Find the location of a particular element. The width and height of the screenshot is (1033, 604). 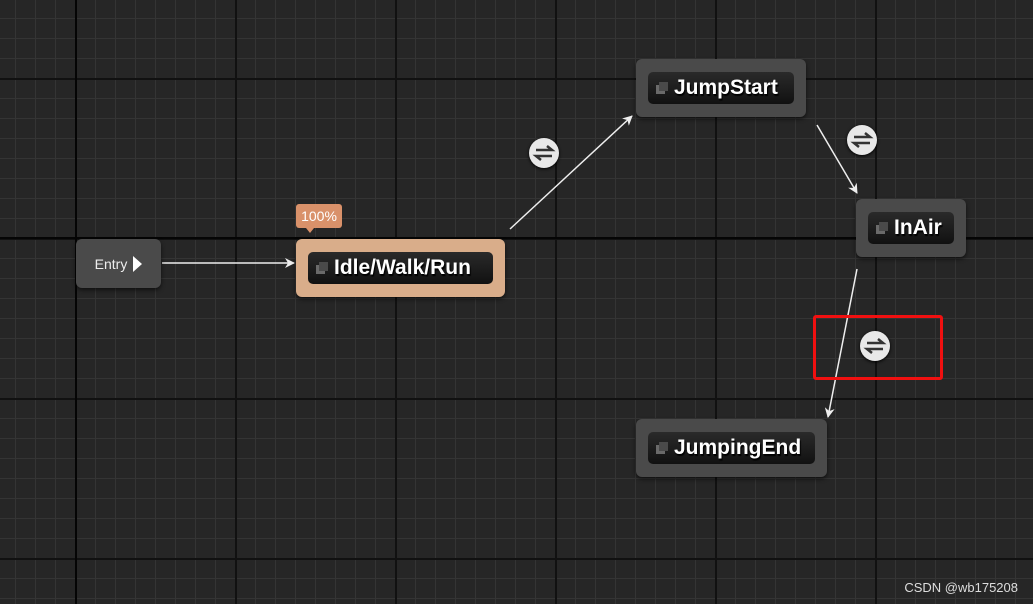

state-label: InAir is located at coordinates (918, 227).